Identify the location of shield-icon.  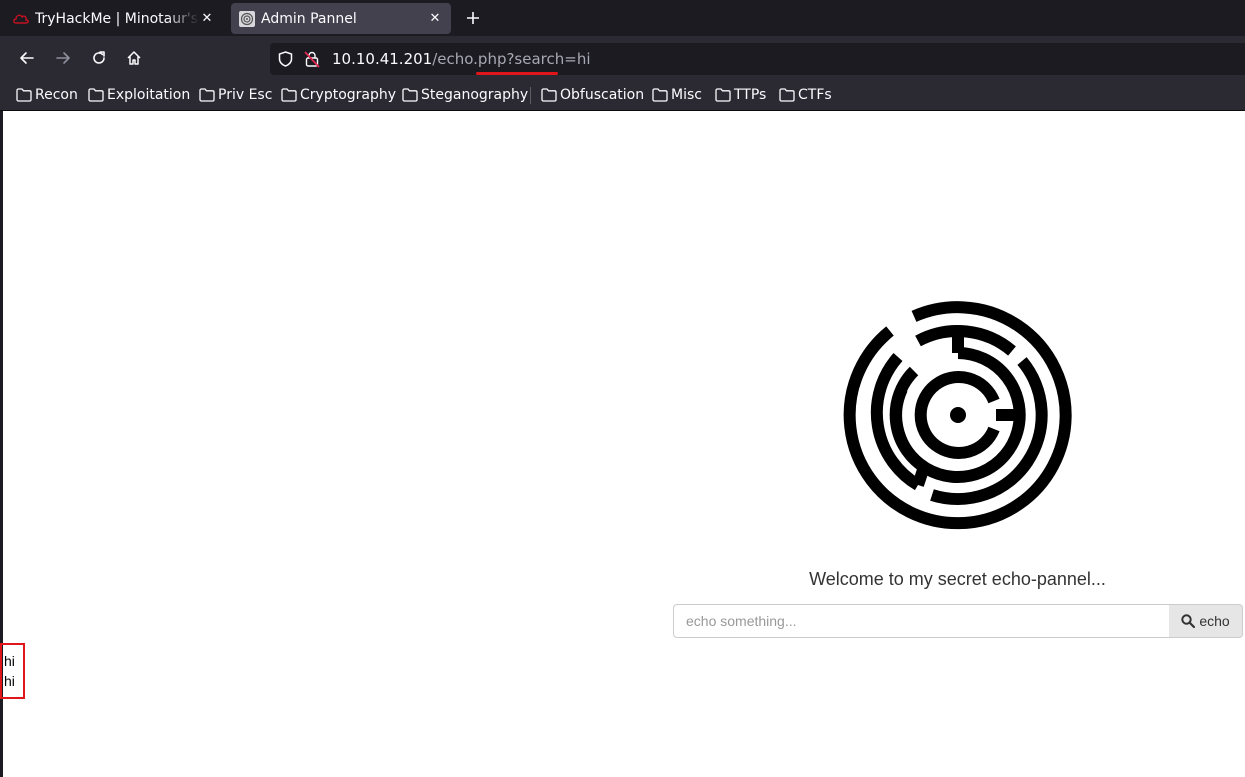
(285, 61).